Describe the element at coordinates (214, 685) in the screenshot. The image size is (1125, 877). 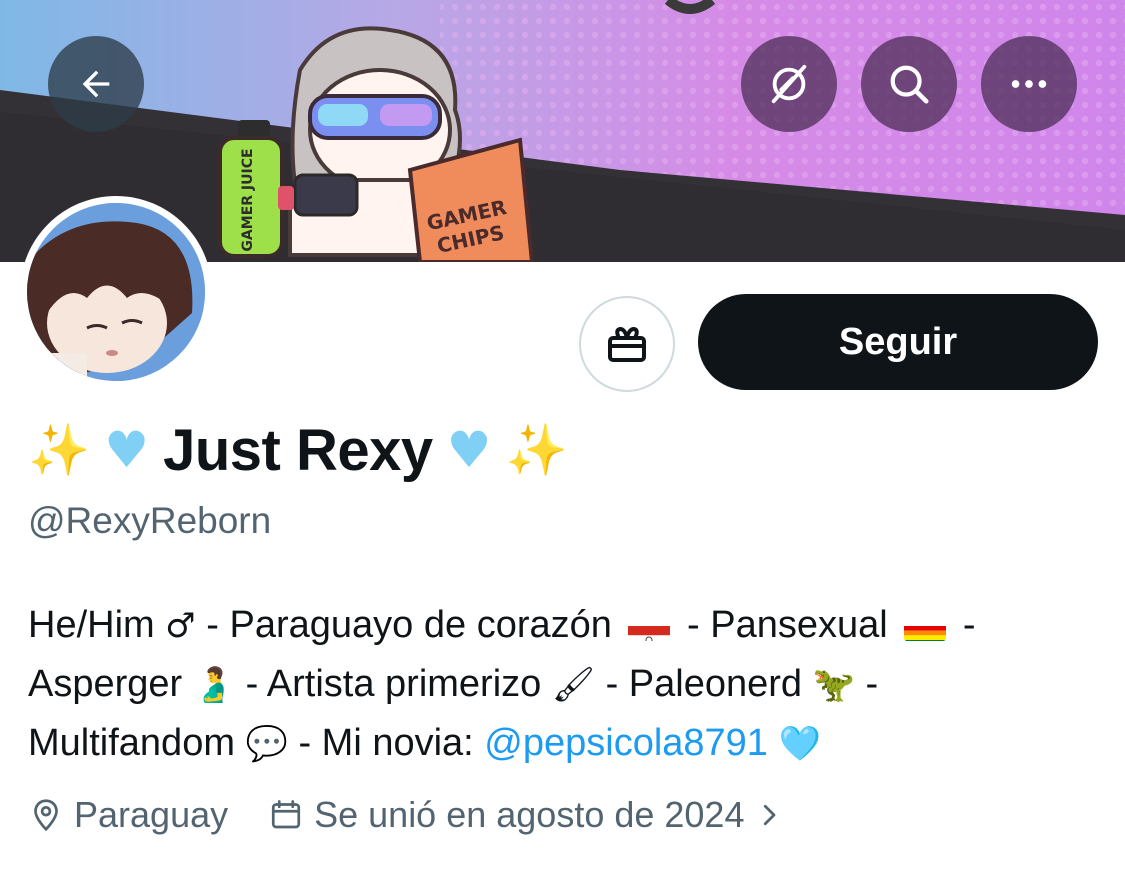
I see `pregnant-man-emoji: 🫃` at that location.